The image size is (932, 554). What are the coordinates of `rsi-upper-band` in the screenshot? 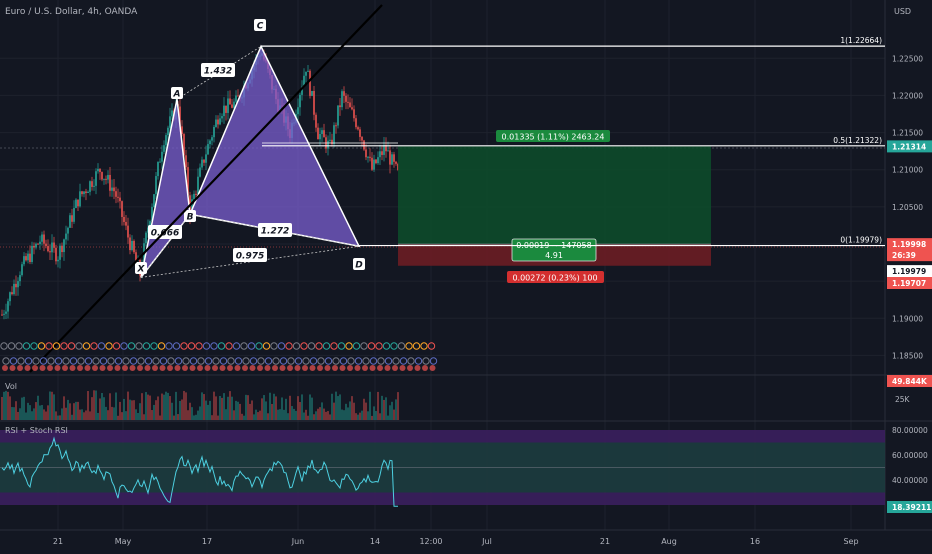 It's located at (442, 436).